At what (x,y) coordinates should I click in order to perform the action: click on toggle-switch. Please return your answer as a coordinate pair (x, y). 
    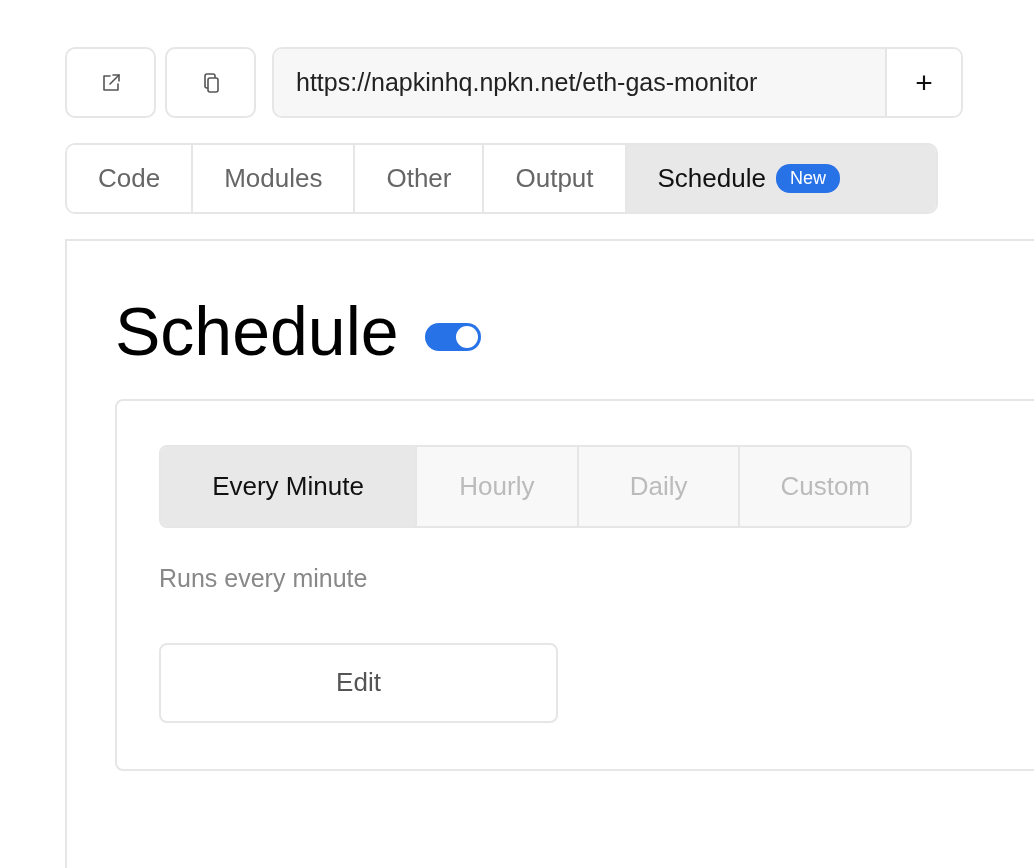
    Looking at the image, I should click on (452, 336).